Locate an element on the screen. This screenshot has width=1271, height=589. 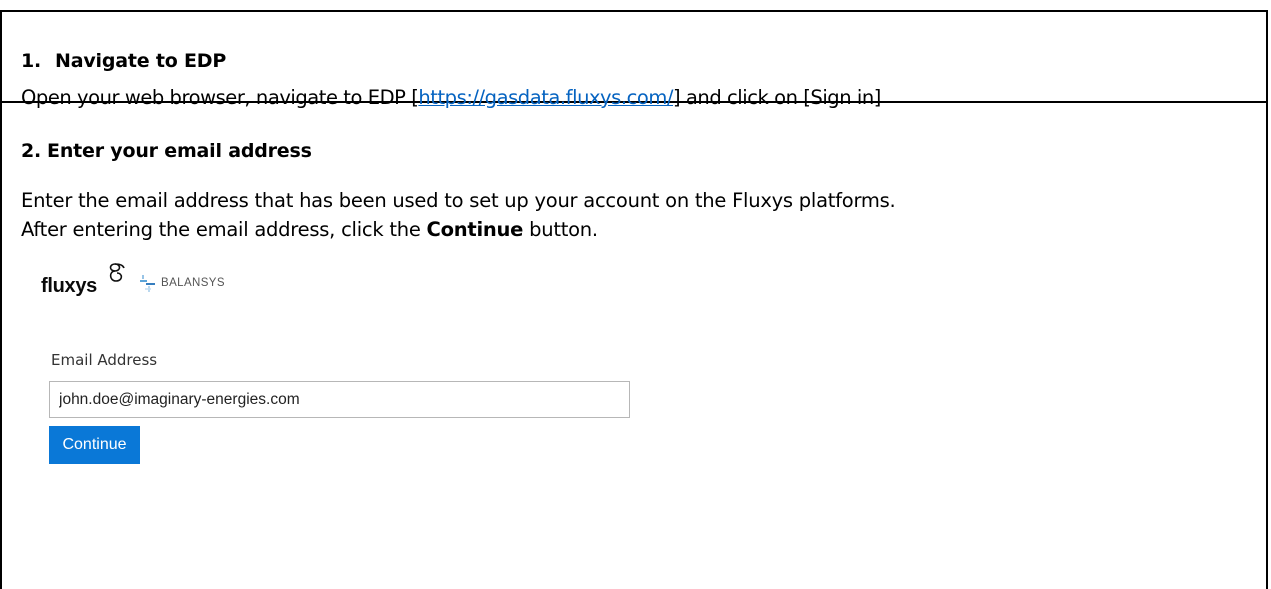
step-1-heading: 1. Navigate to EDP is located at coordinates (123, 61).